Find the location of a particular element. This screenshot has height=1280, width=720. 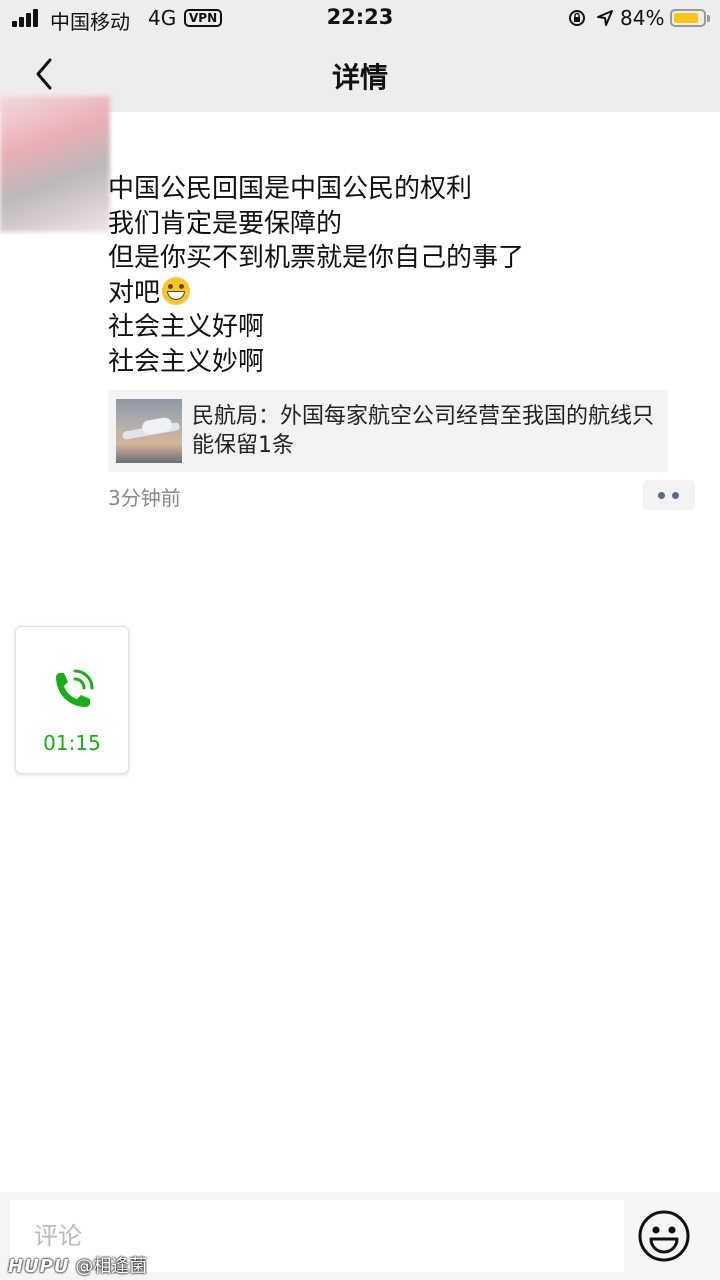

link-title: 民航局：外国每家航空公司经营至我国的航线只能保留1条 is located at coordinates (423, 431).